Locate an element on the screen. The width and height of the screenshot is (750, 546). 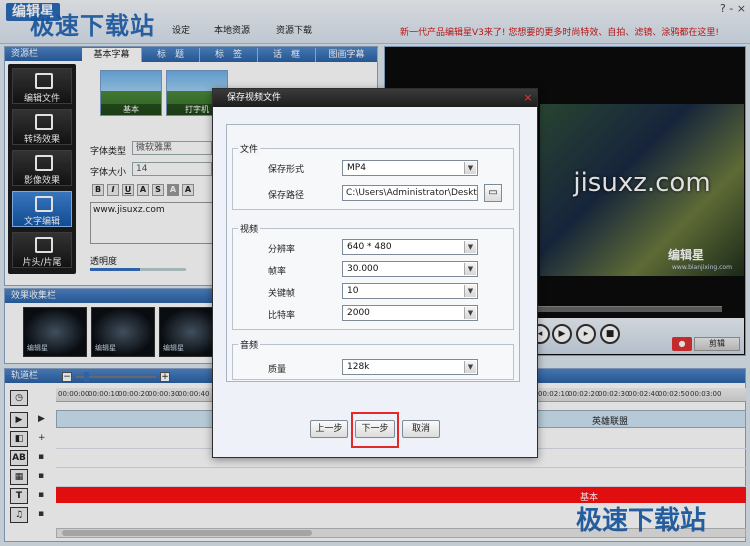
resolution-label: 分辨率 is located at coordinates (282, 250).